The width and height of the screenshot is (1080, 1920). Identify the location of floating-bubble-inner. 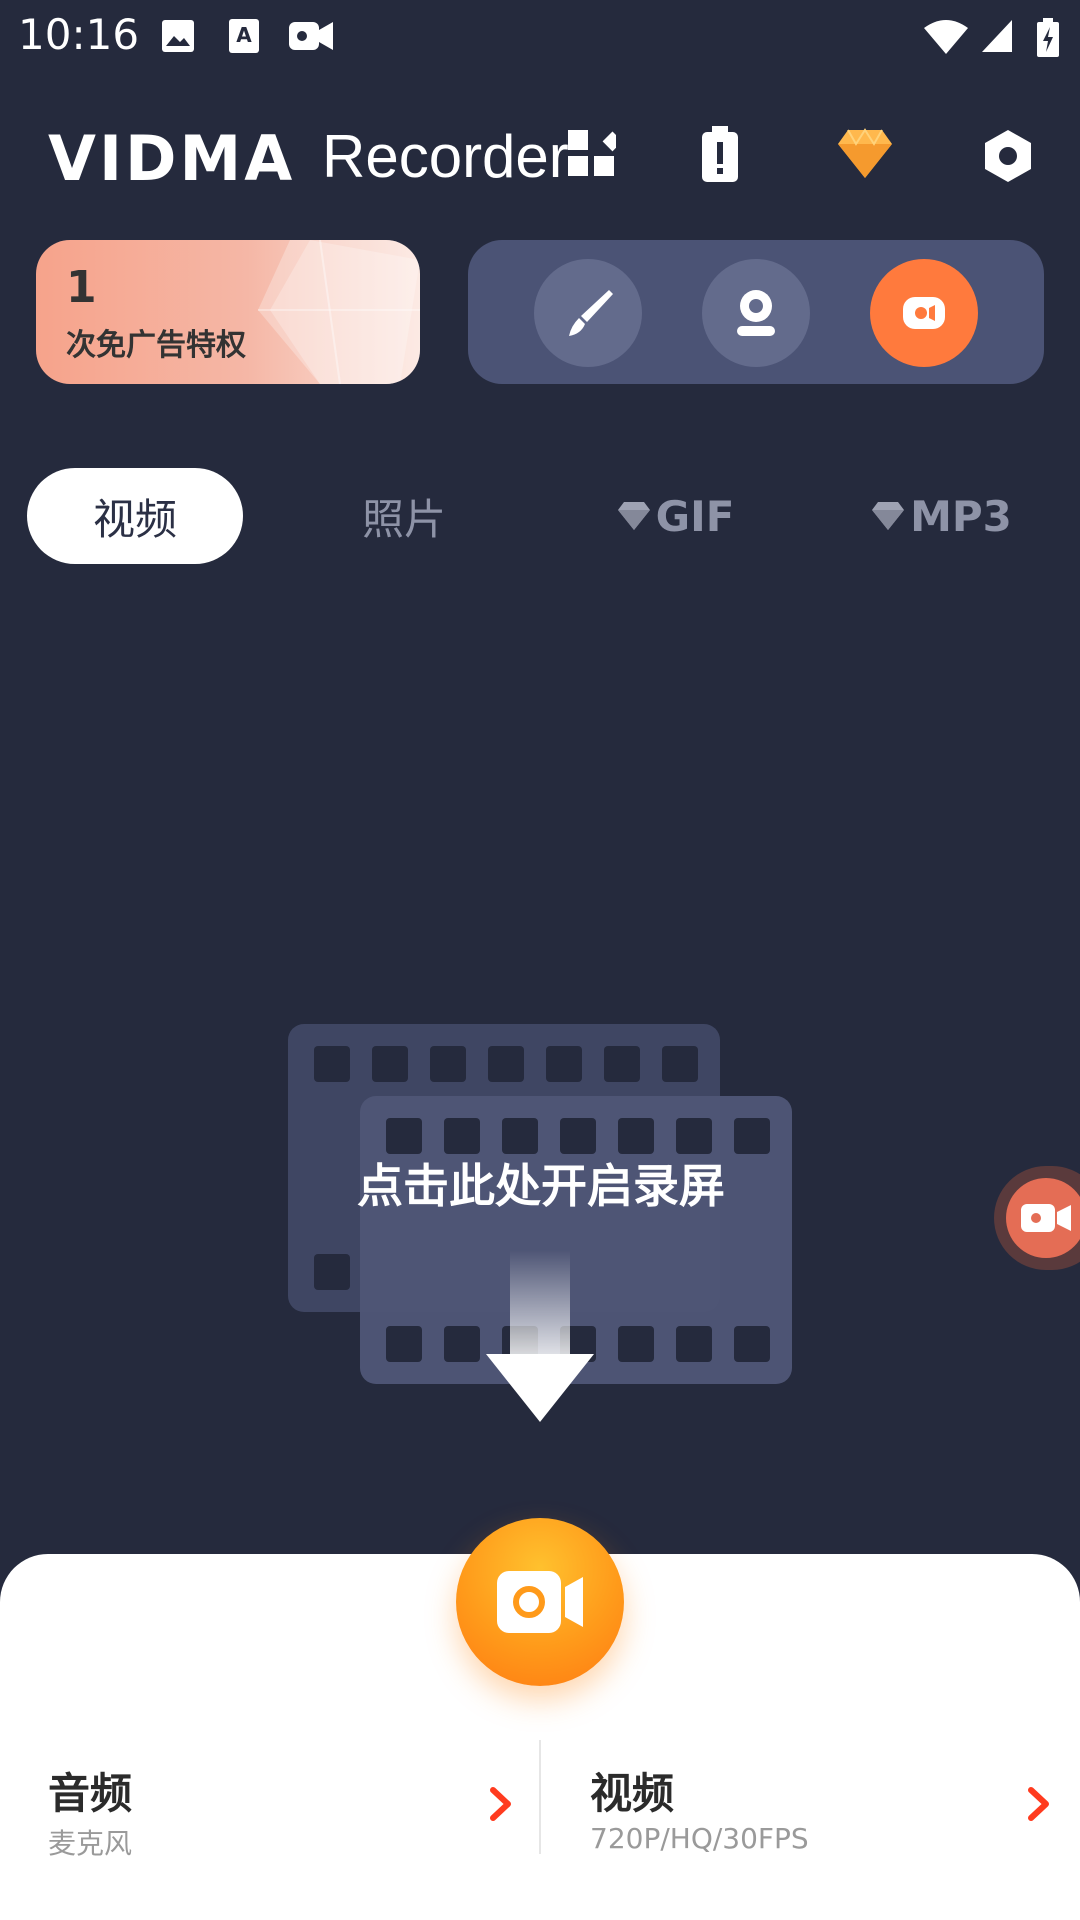
(1043, 1218).